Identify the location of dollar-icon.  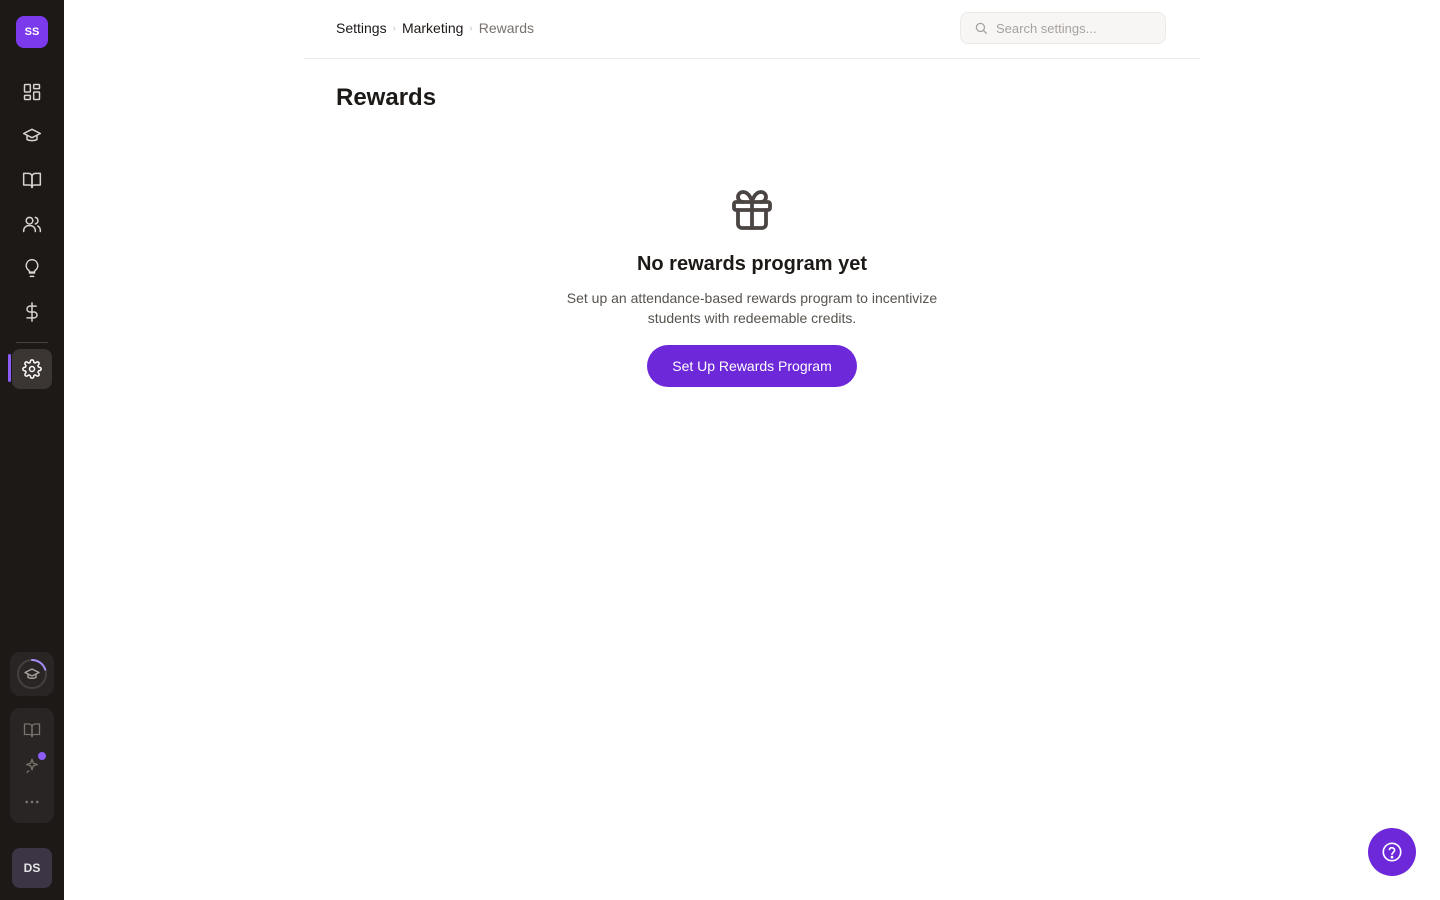
(32, 312).